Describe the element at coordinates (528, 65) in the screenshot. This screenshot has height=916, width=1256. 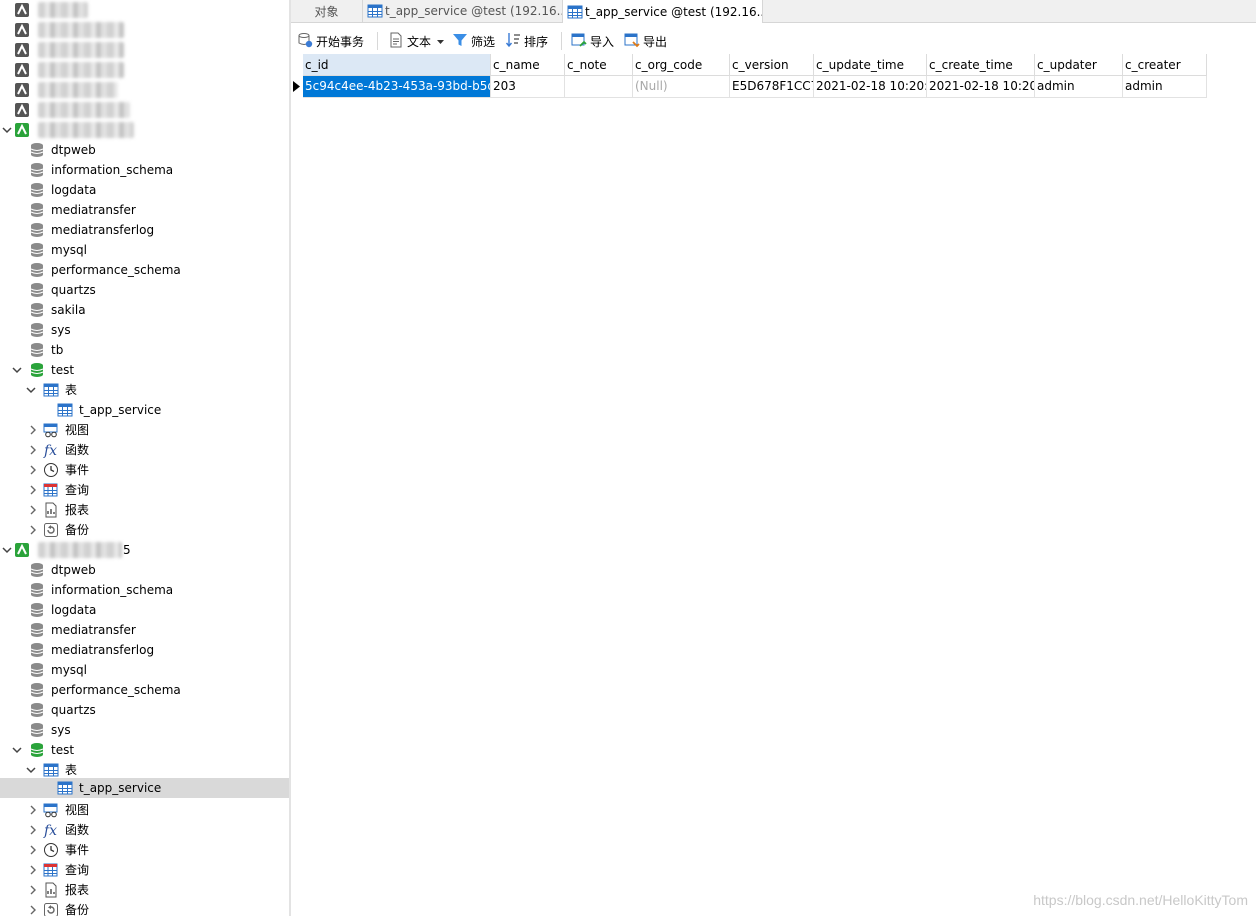
I see `column-header-c-name: c_name` at that location.